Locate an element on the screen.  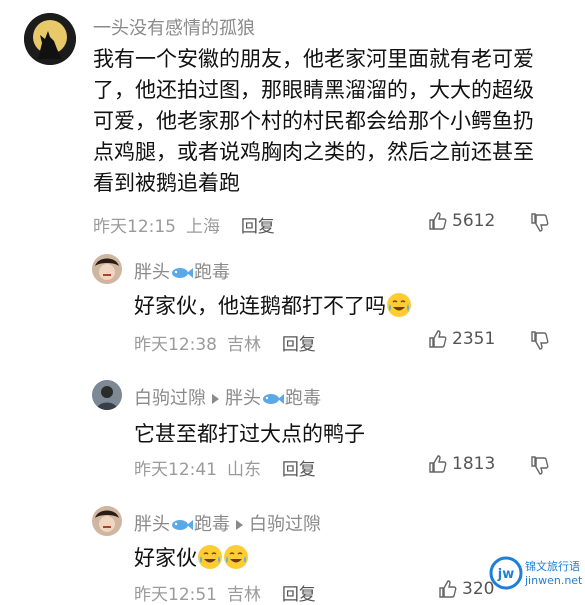
reply-text-content: 它甚至都打过大点的鸭子 is located at coordinates (249, 434).